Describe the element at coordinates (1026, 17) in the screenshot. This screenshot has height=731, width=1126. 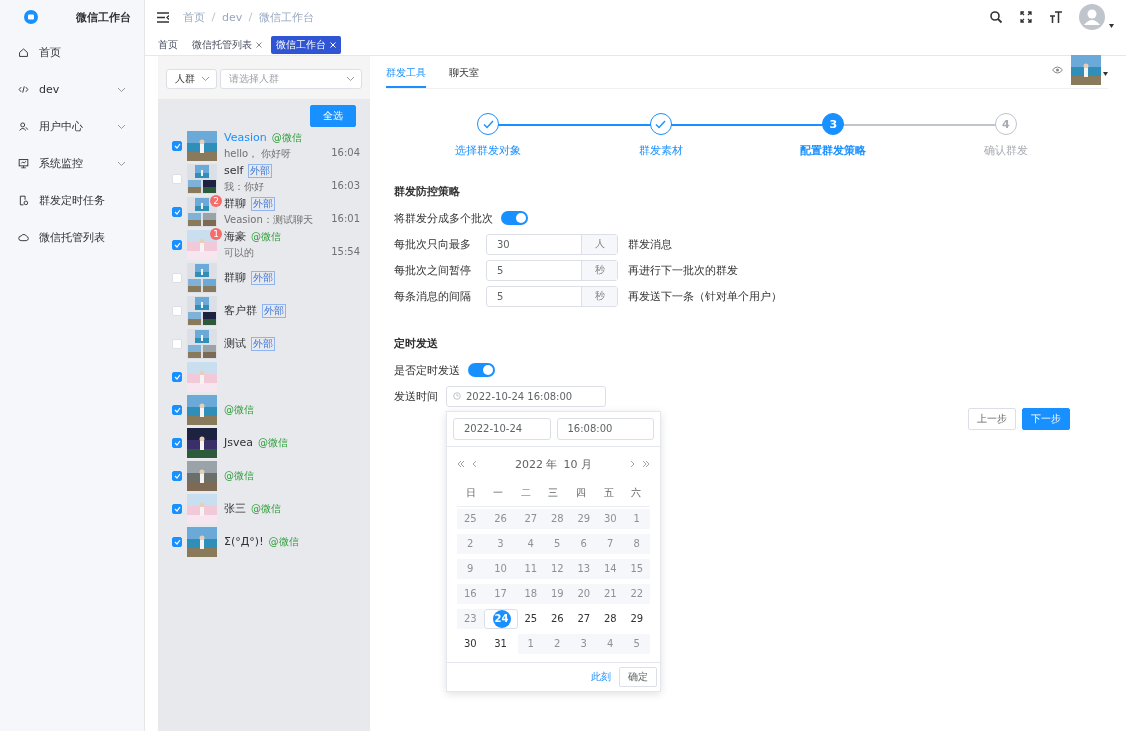
I see `fullscreen-icon` at that location.